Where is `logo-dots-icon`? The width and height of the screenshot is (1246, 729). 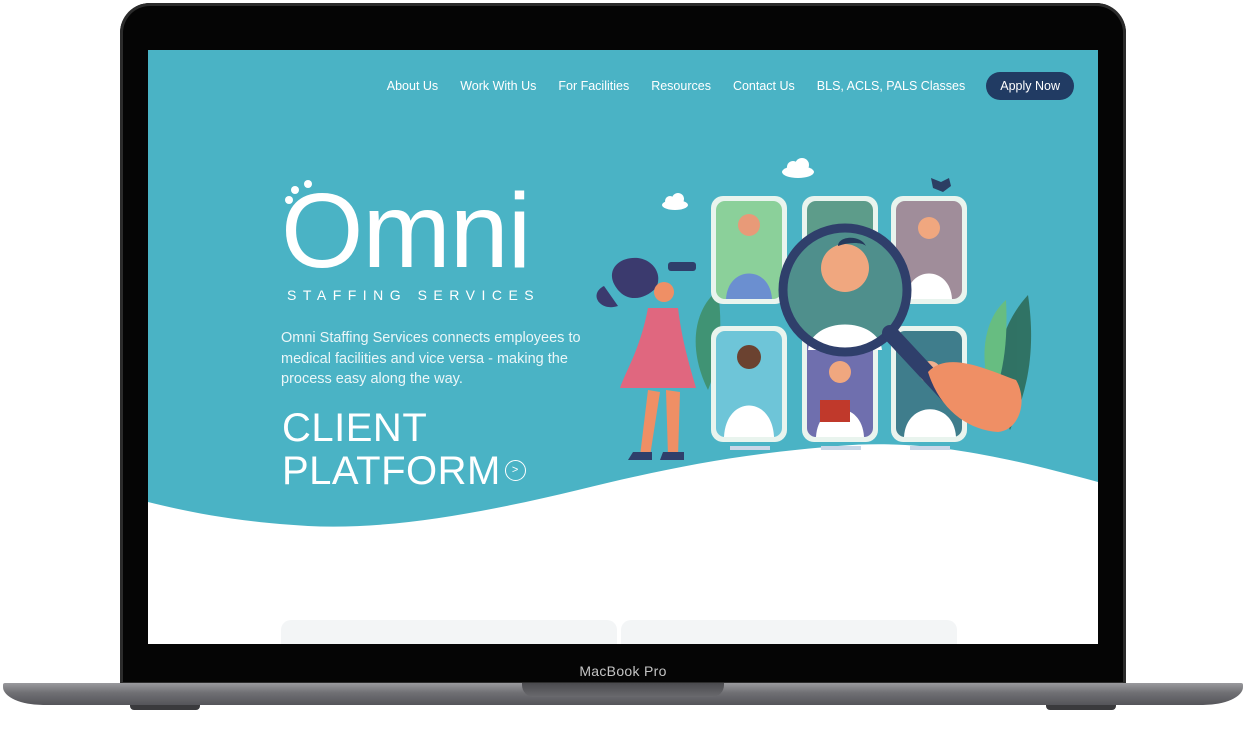 logo-dots-icon is located at coordinates (298, 192).